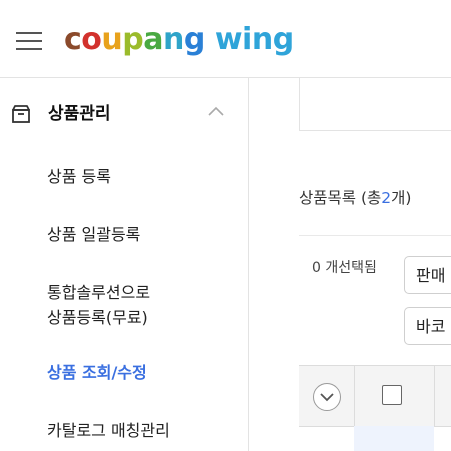 This screenshot has width=451, height=451. What do you see at coordinates (394, 438) in the screenshot?
I see `table-row` at bounding box center [394, 438].